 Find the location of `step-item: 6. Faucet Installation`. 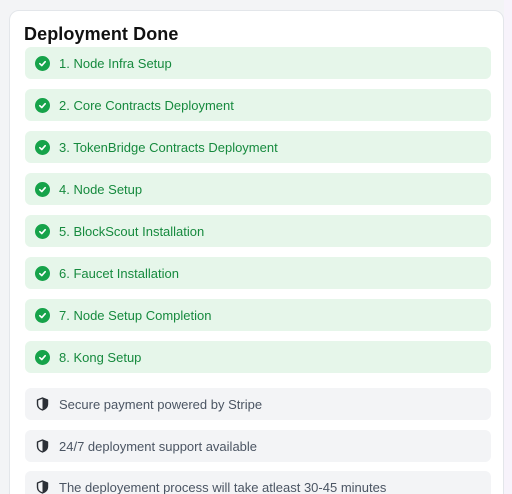

step-item: 6. Faucet Installation is located at coordinates (258, 273).